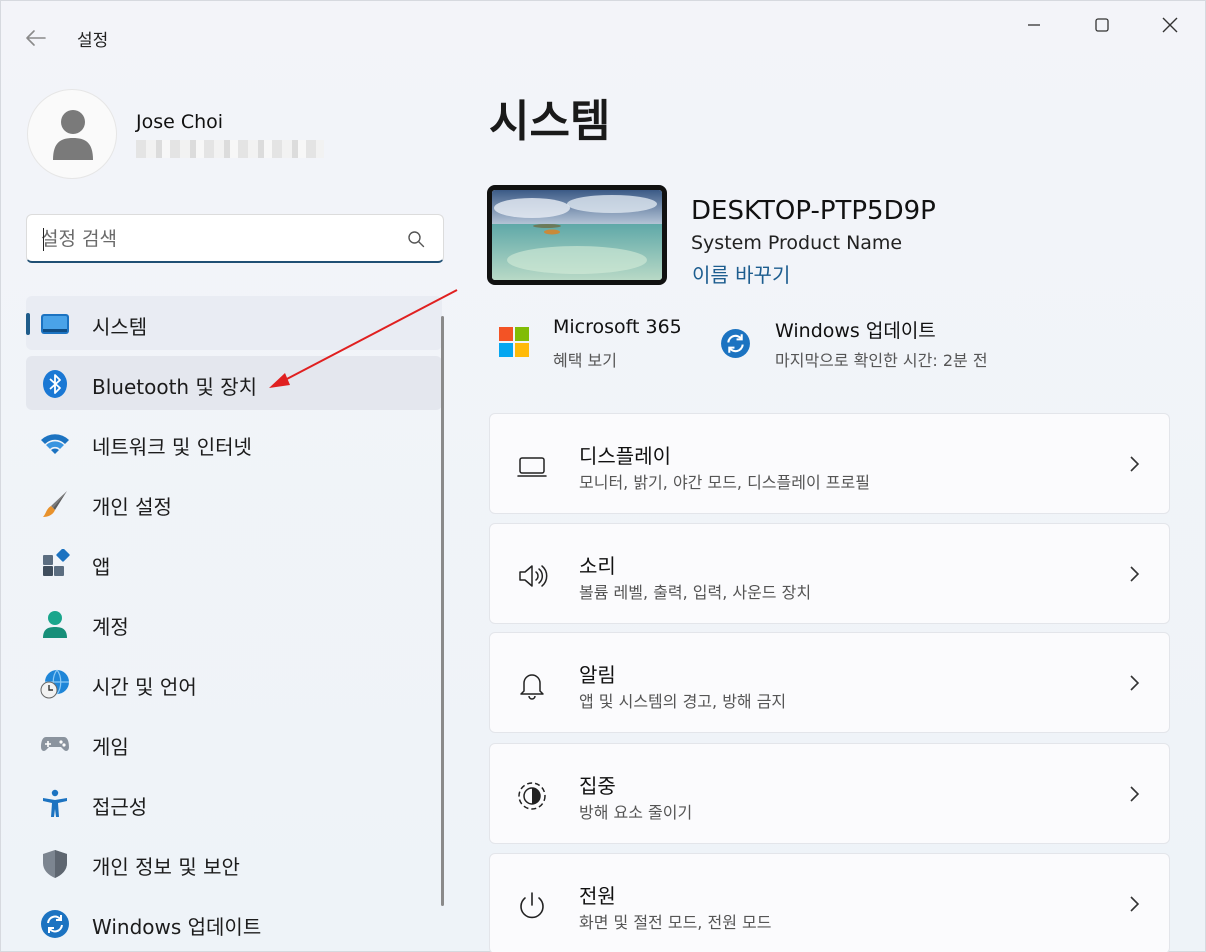 This screenshot has width=1206, height=952. What do you see at coordinates (625, 456) in the screenshot?
I see `card-title: 디스플레이` at bounding box center [625, 456].